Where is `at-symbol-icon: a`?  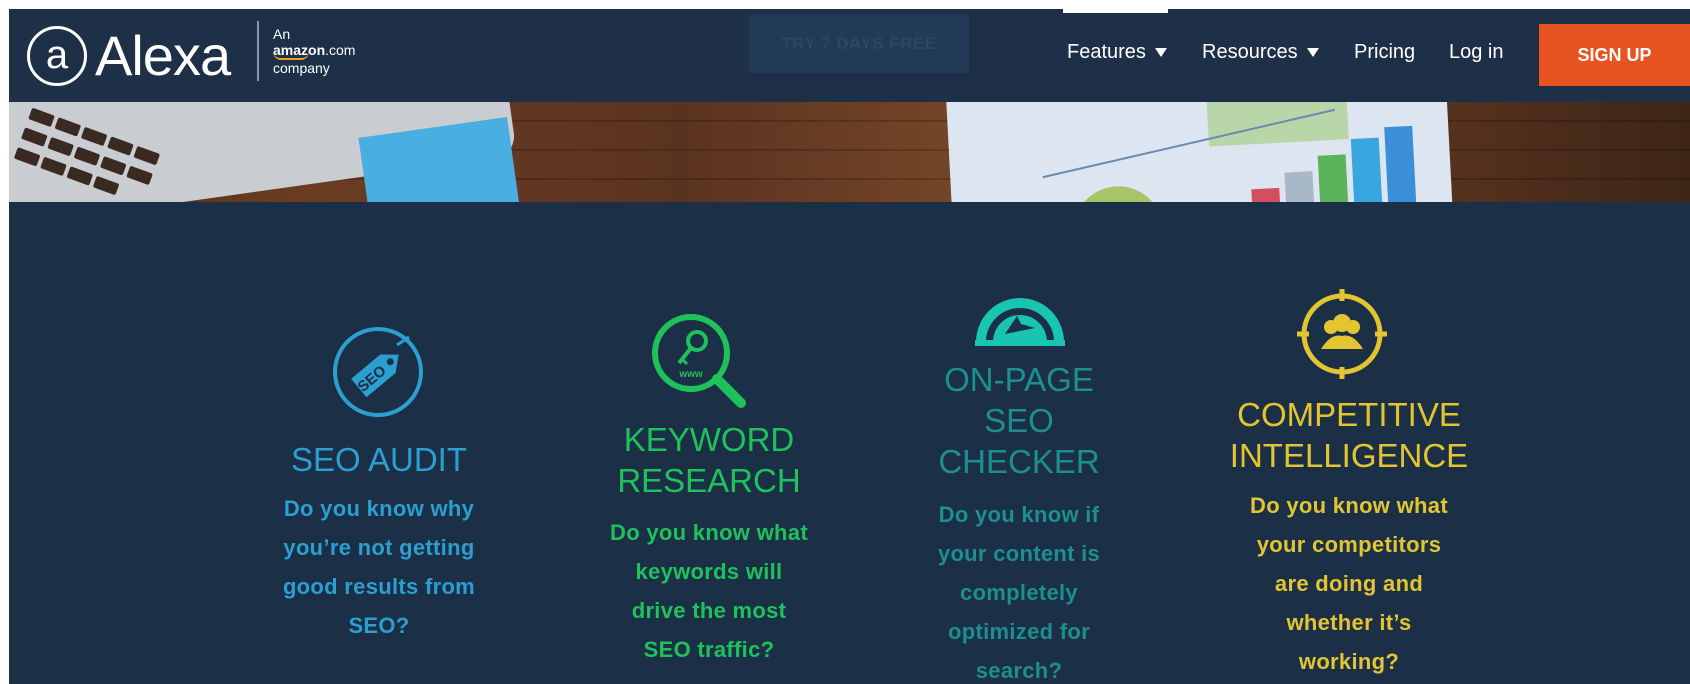
at-symbol-icon: a is located at coordinates (57, 56).